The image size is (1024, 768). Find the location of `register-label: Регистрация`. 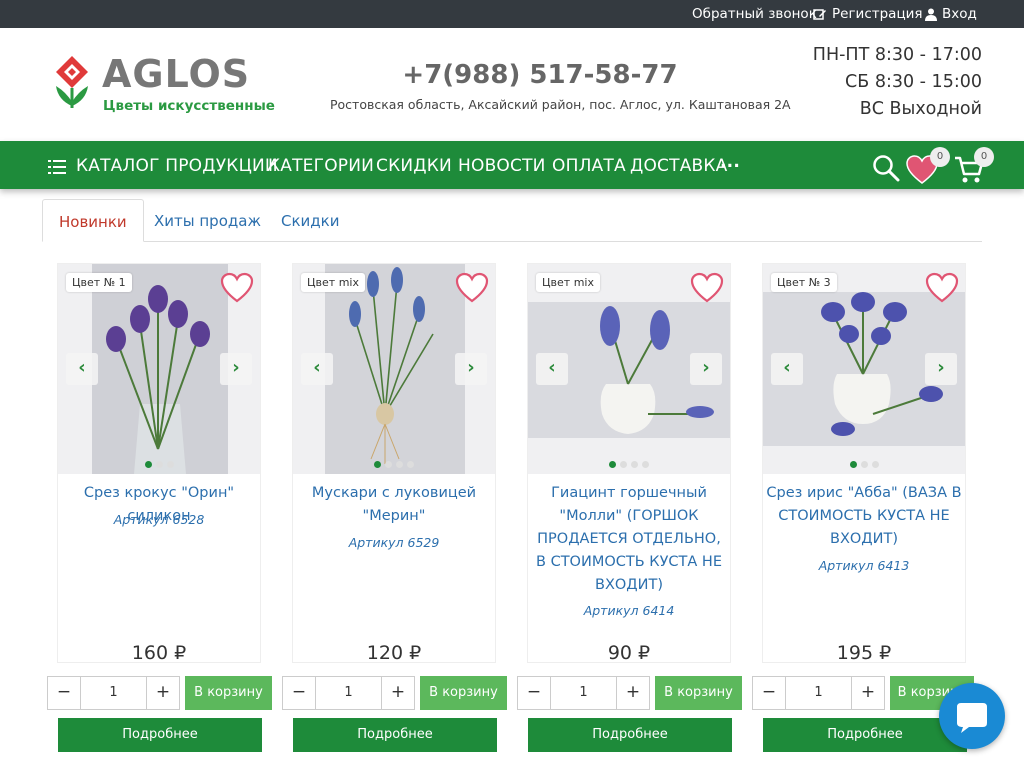

register-label: Регистрация is located at coordinates (877, 14).